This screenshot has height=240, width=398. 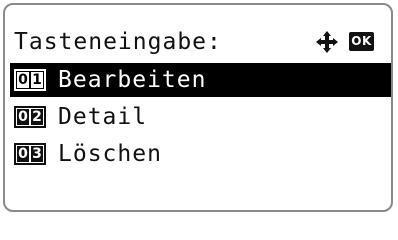 I want to click on menu-item-label: Detail, so click(x=103, y=117).